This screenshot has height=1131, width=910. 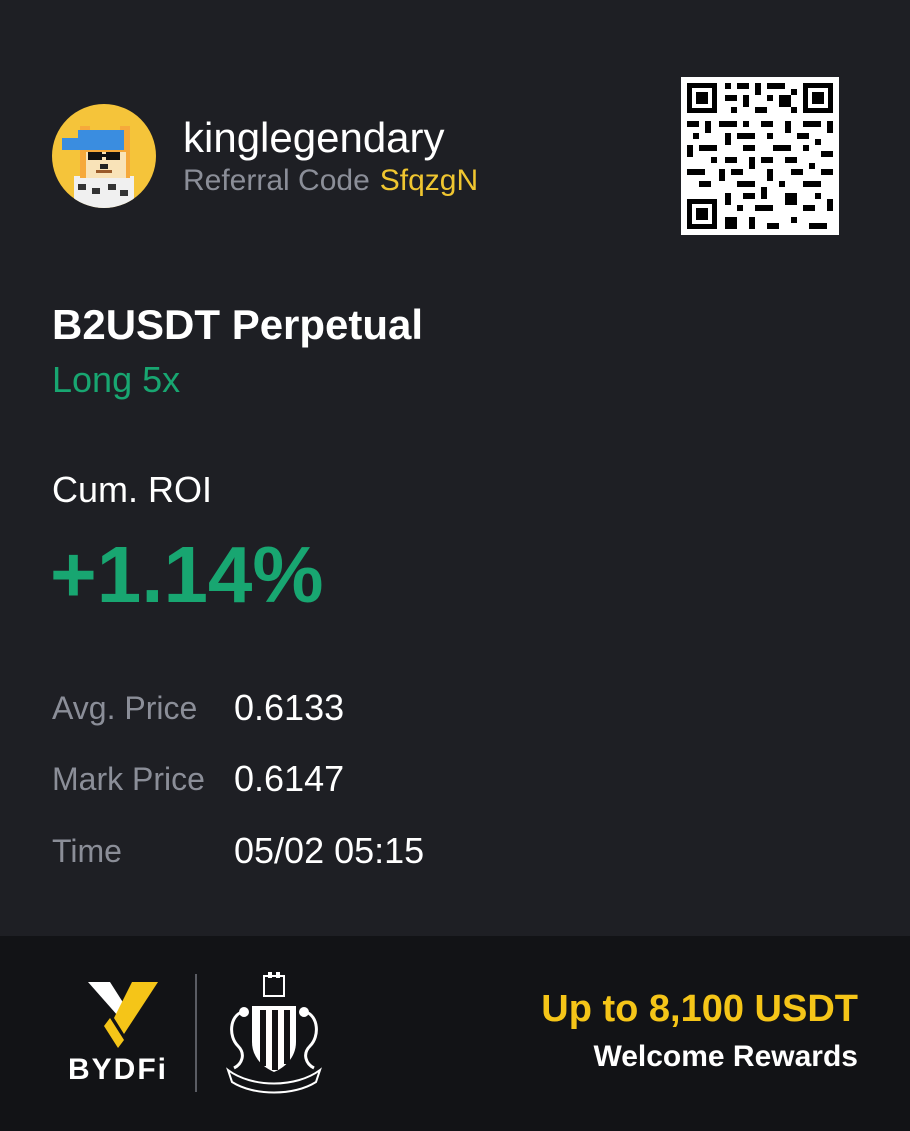 I want to click on promo-subtitle: Welcome Rewards, so click(x=725, y=1056).